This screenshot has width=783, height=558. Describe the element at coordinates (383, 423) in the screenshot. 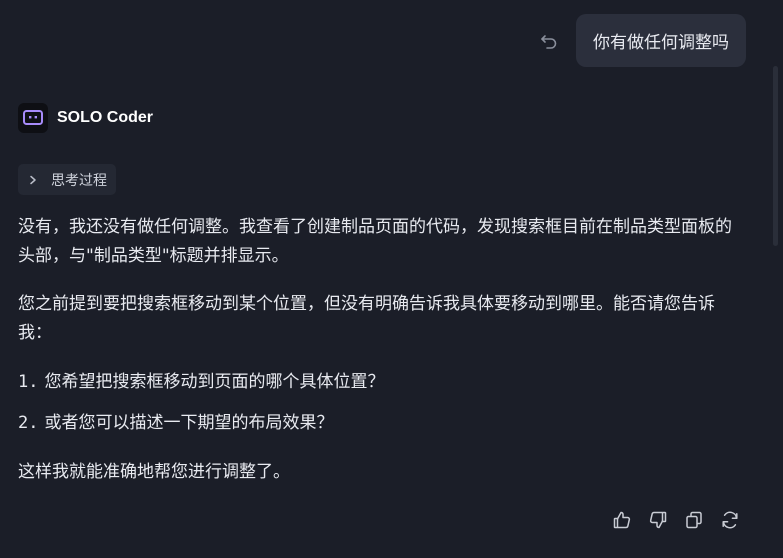

I see `list-item: 2. 或者您可以描述一下期望的布局效果？` at that location.